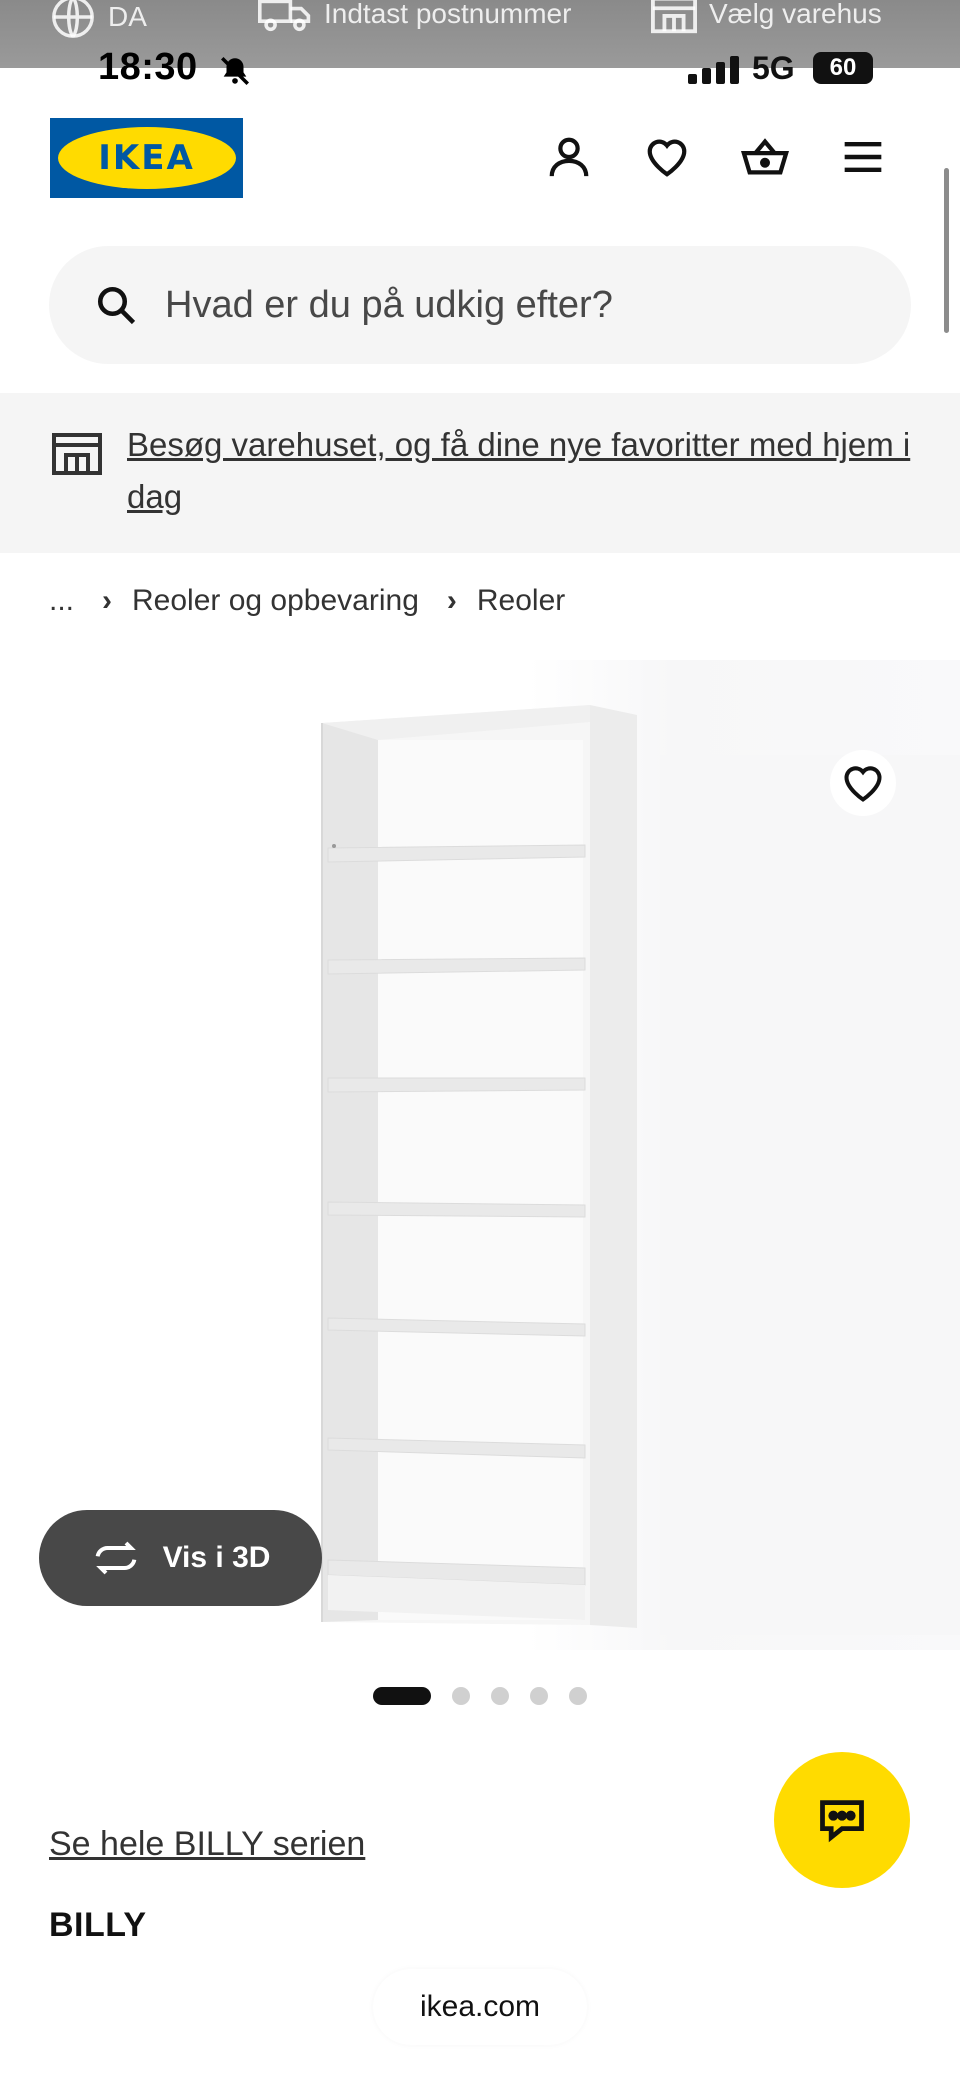  What do you see at coordinates (148, 67) in the screenshot?
I see `clock: 18:30` at bounding box center [148, 67].